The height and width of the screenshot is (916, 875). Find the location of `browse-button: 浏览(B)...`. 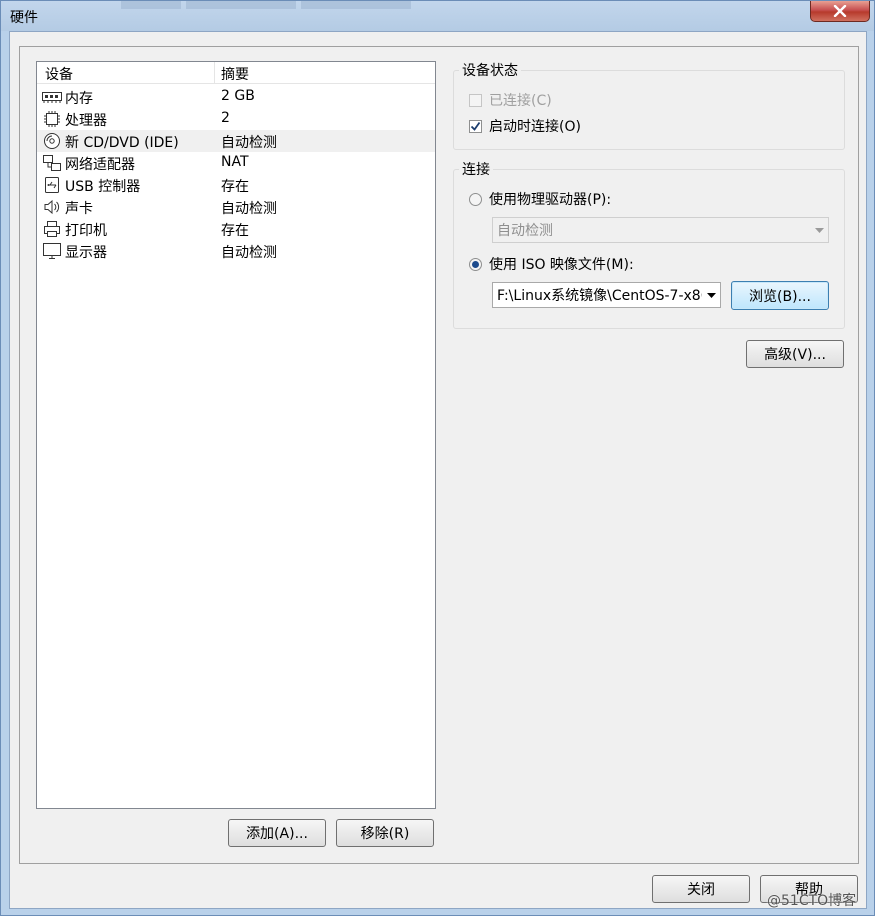

browse-button: 浏览(B)... is located at coordinates (780, 295).